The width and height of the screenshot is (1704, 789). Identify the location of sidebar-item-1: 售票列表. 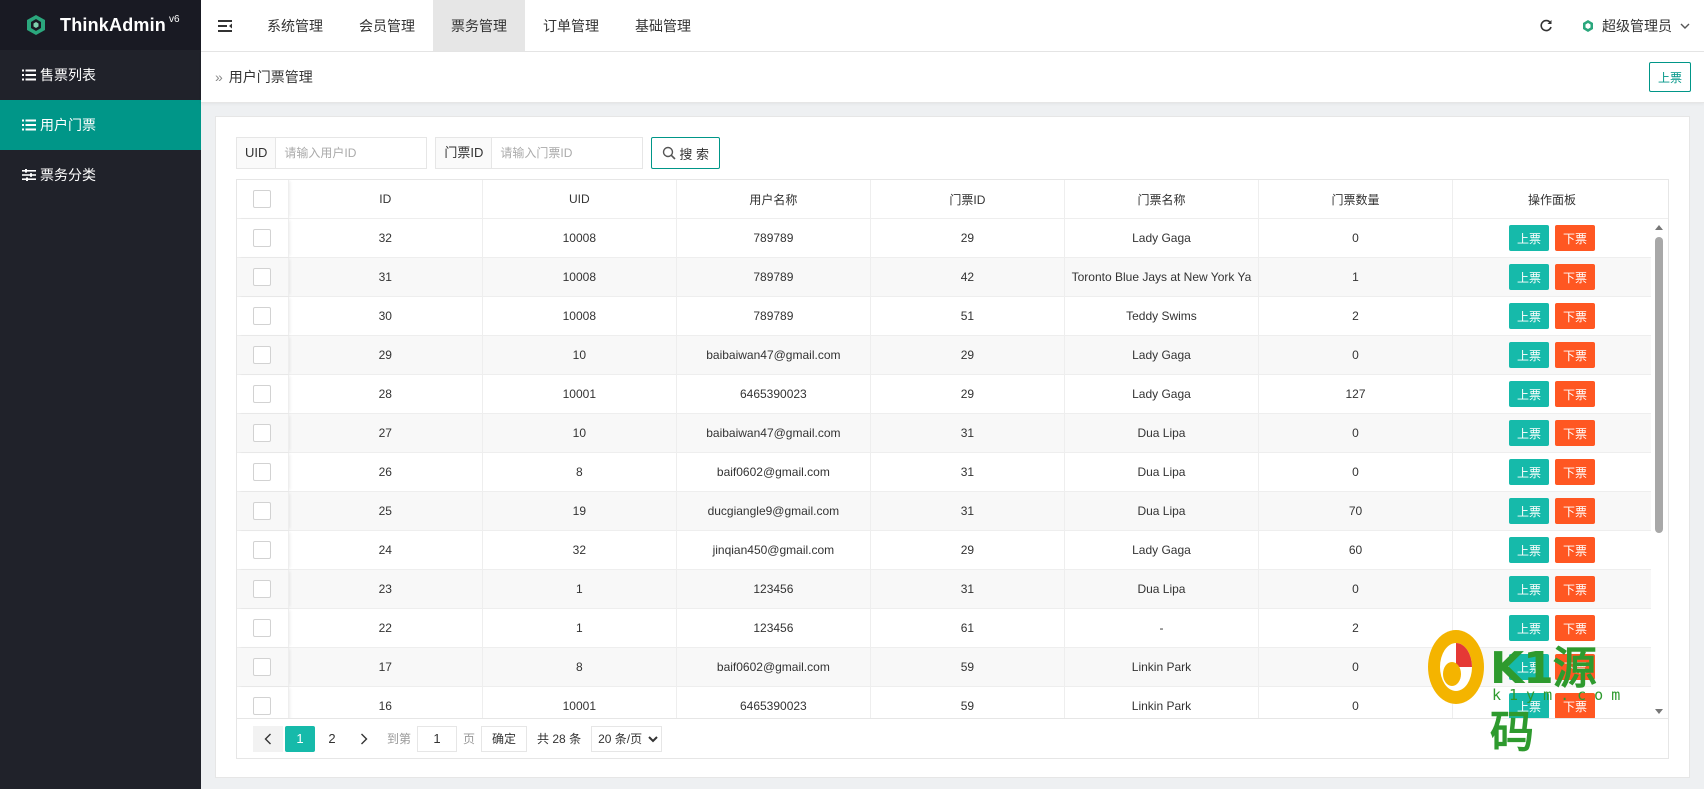
(100, 75).